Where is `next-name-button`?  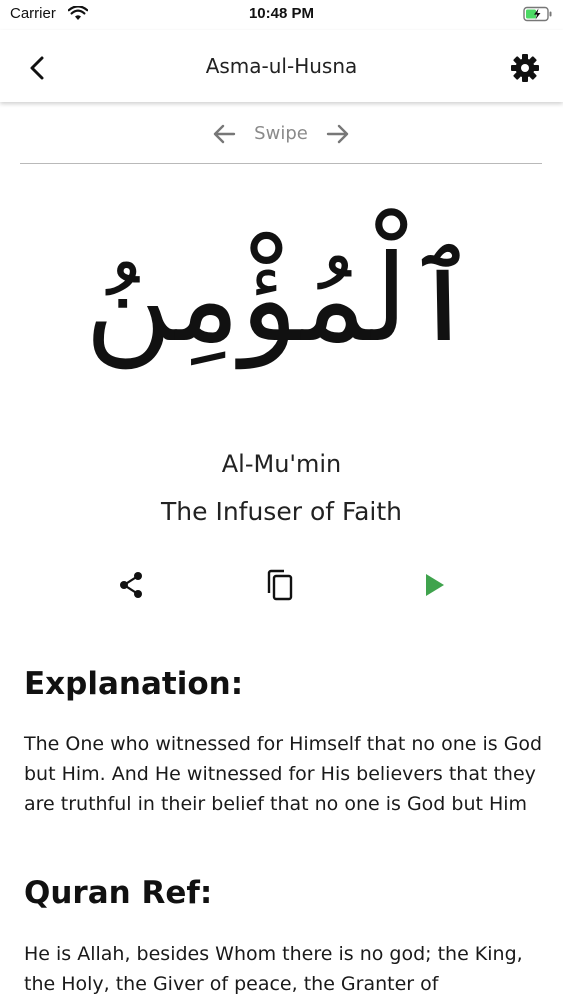
next-name-button is located at coordinates (338, 134).